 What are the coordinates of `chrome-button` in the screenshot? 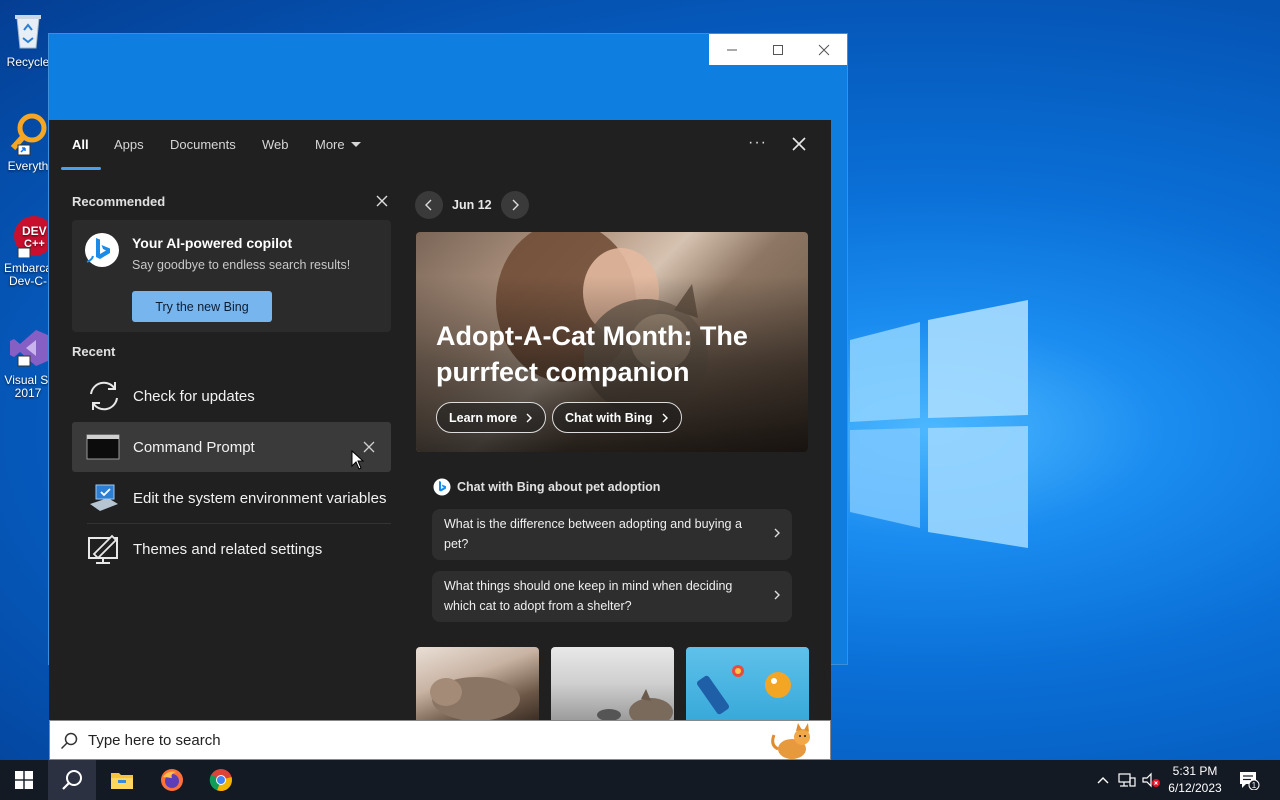 It's located at (221, 780).